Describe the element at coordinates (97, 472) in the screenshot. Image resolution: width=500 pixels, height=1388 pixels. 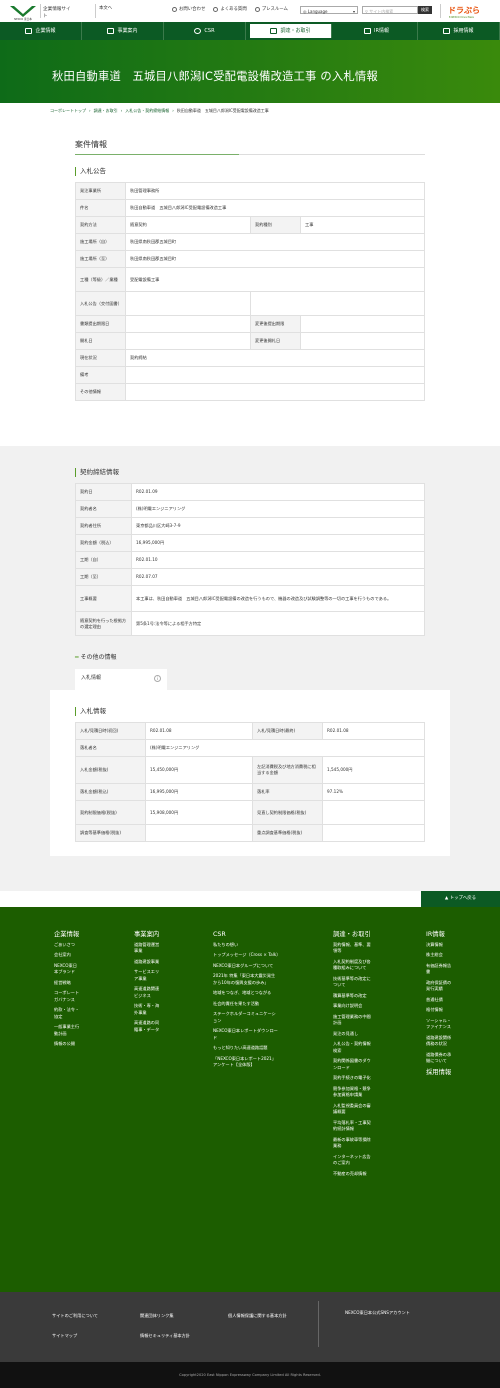
I see `contract-heading: 契約締結情報` at that location.